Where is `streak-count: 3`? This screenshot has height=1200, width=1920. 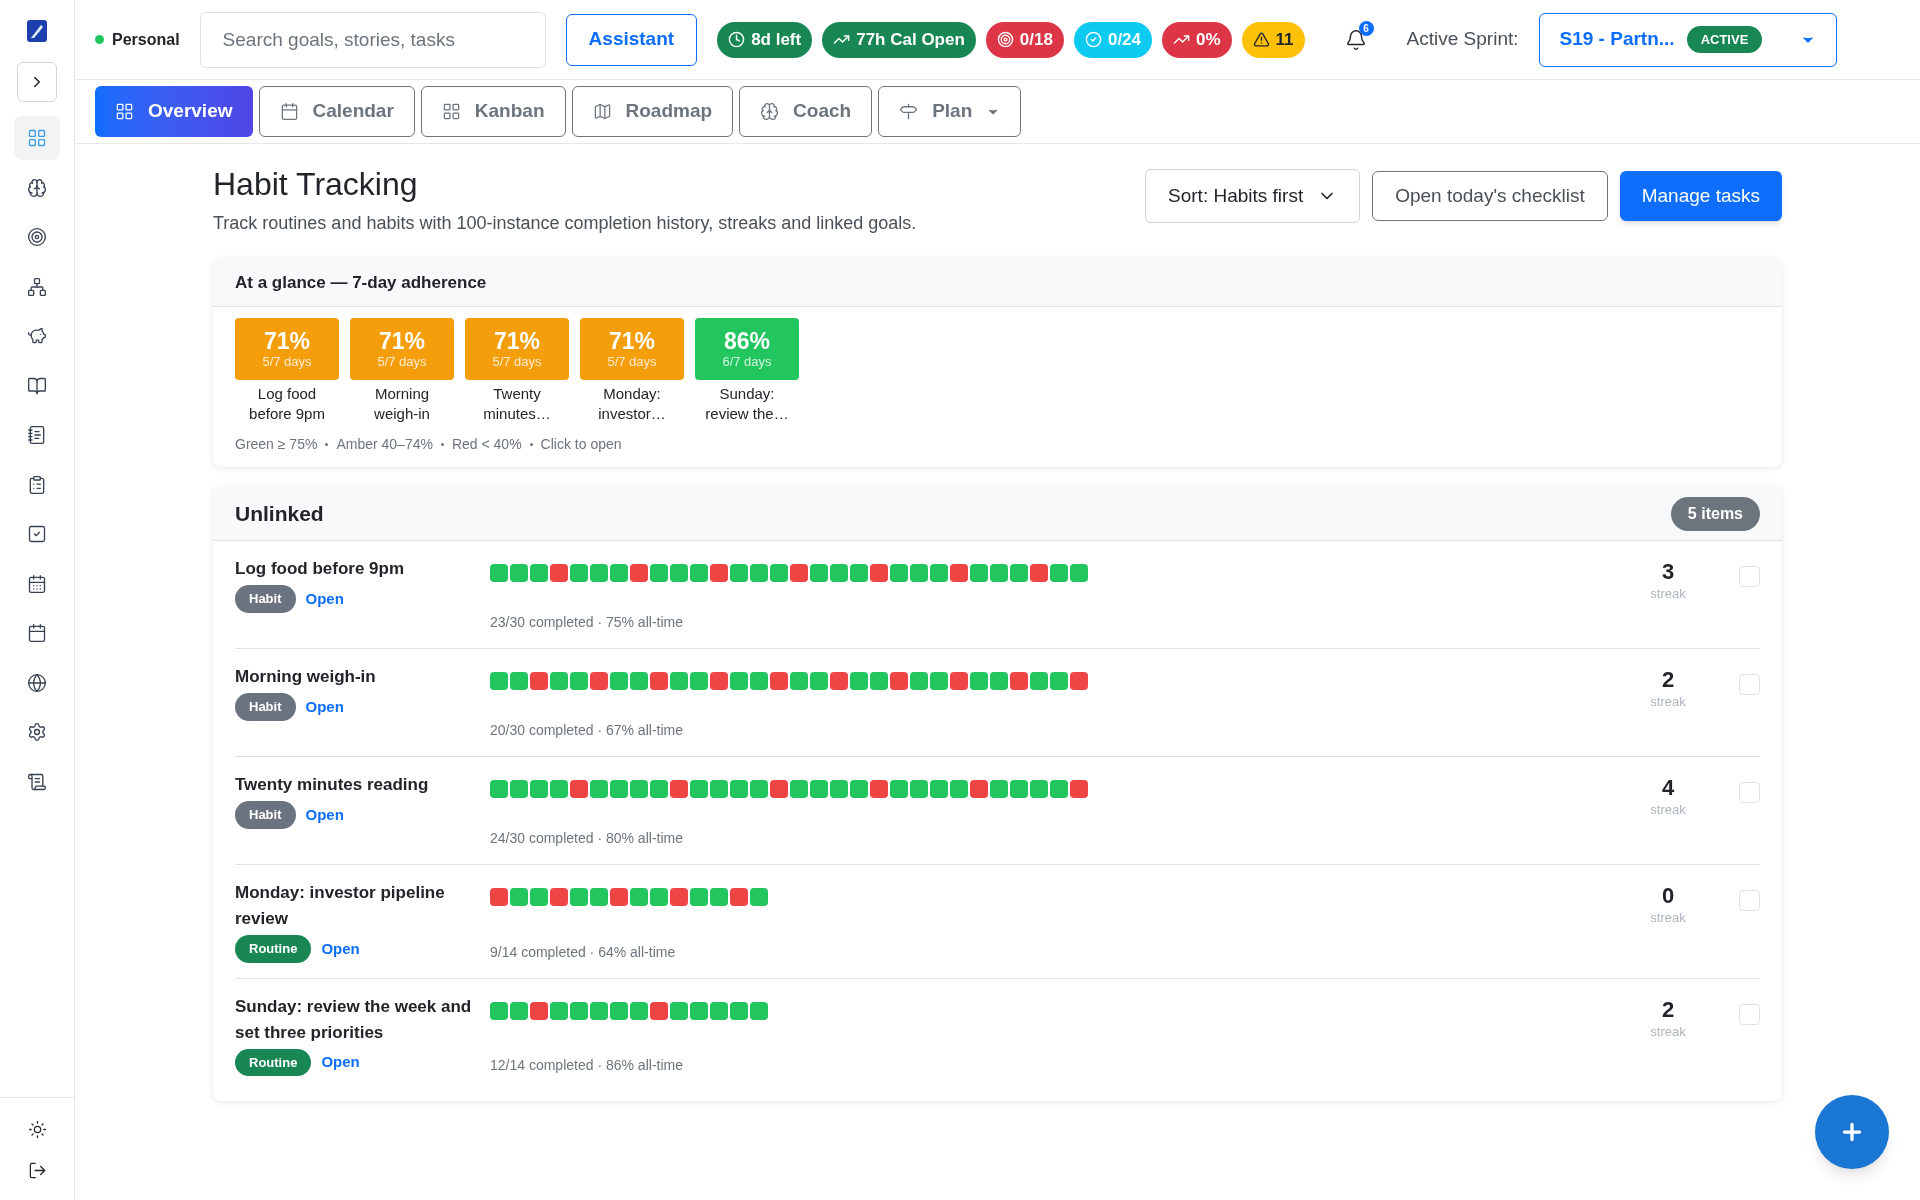 streak-count: 3 is located at coordinates (1668, 572).